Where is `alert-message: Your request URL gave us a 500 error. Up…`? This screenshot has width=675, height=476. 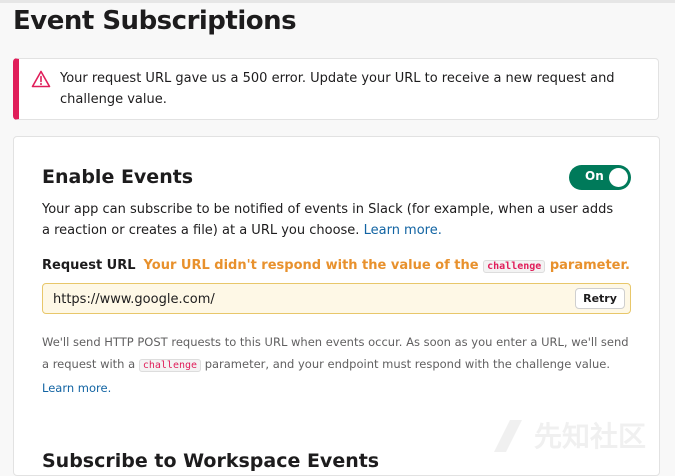
alert-message: Your request URL gave us a 500 error. Up… is located at coordinates (337, 89).